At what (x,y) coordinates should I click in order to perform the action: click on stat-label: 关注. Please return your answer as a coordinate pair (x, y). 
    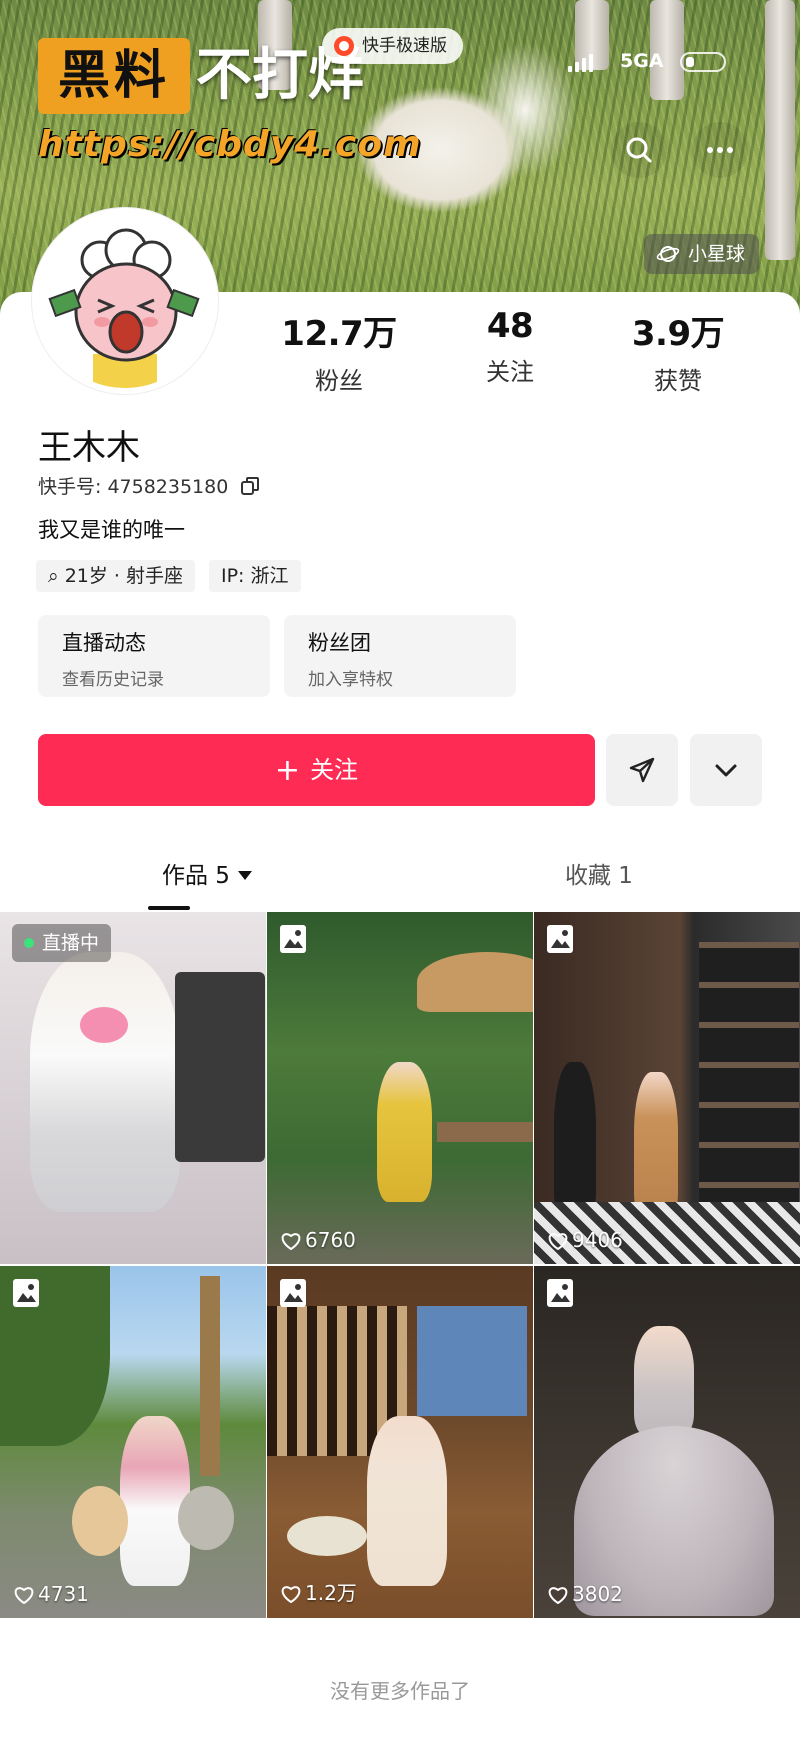
    Looking at the image, I should click on (510, 372).